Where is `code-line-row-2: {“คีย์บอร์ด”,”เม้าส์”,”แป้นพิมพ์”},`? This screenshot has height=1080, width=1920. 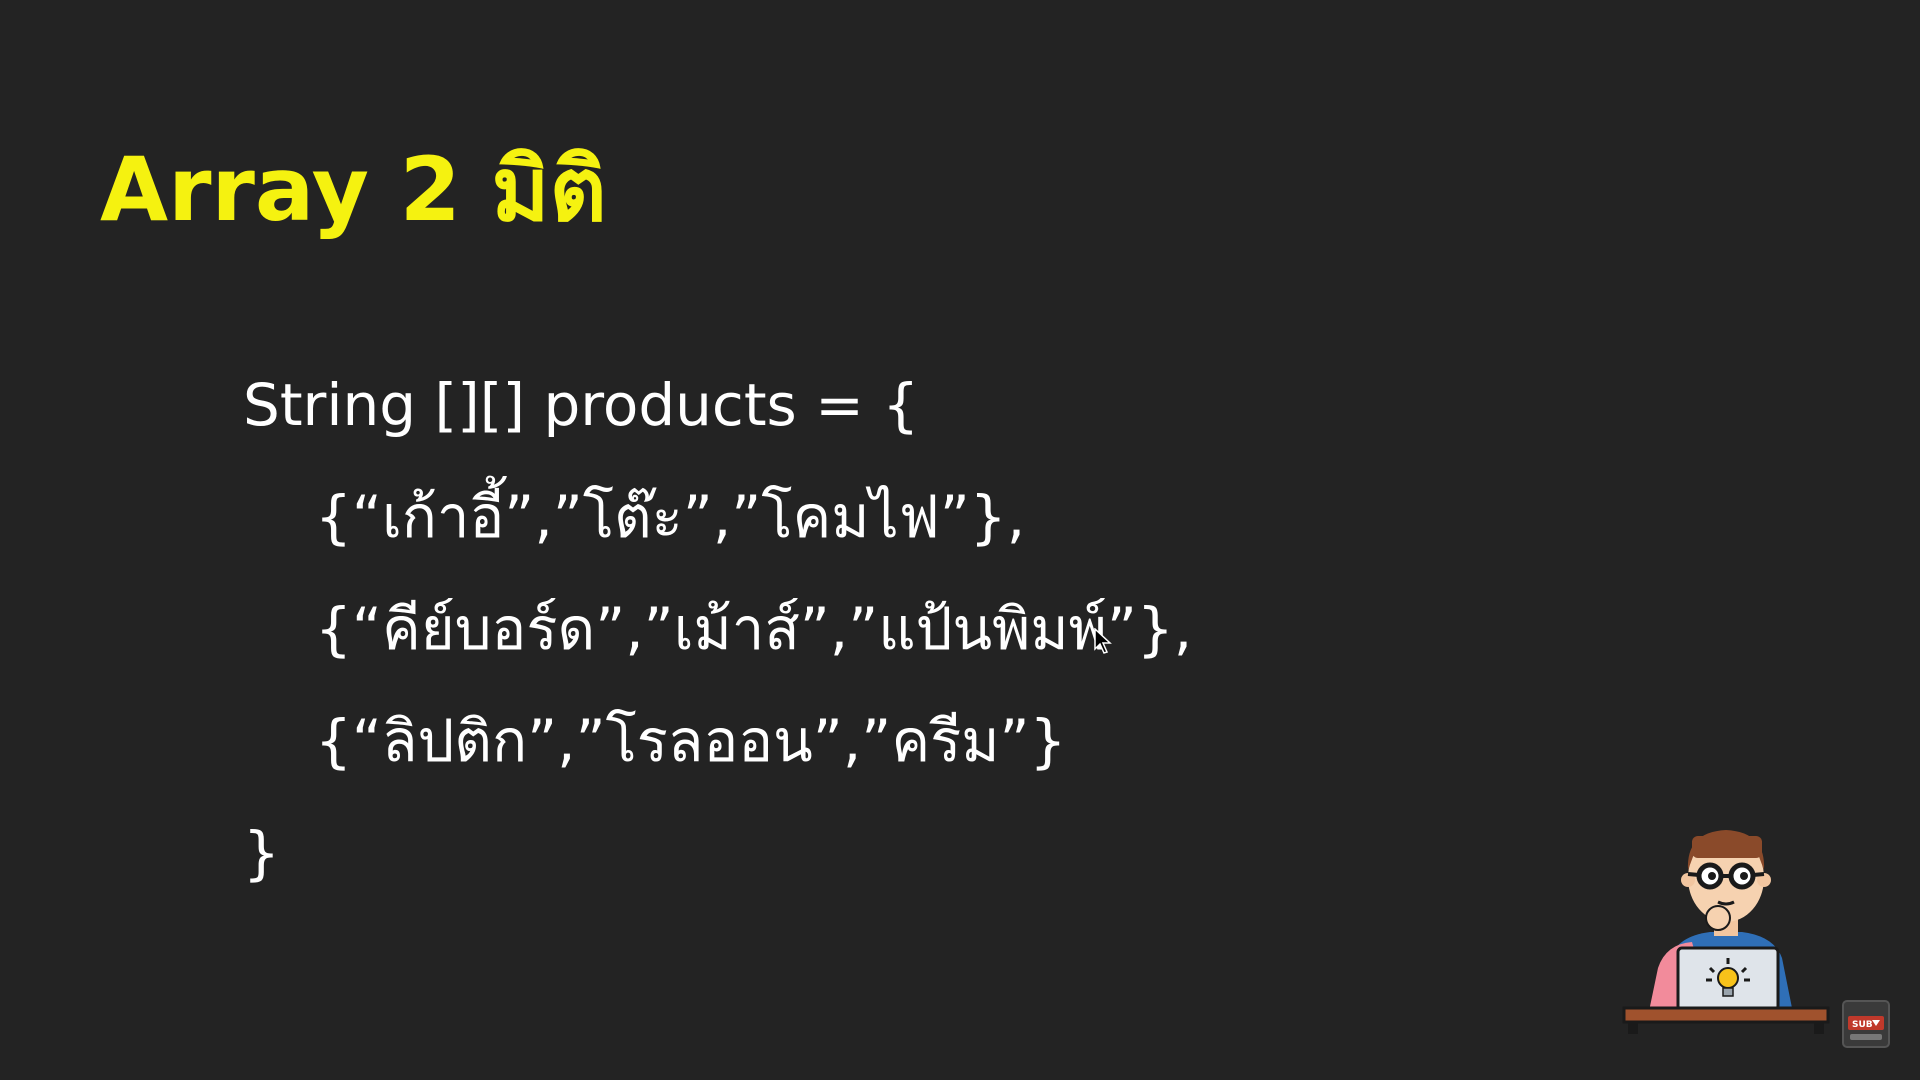 code-line-row-2: {“คีย์บอร์ด”,”เม้าส์”,”แป้นพิมพ์”}, is located at coordinates (754, 629).